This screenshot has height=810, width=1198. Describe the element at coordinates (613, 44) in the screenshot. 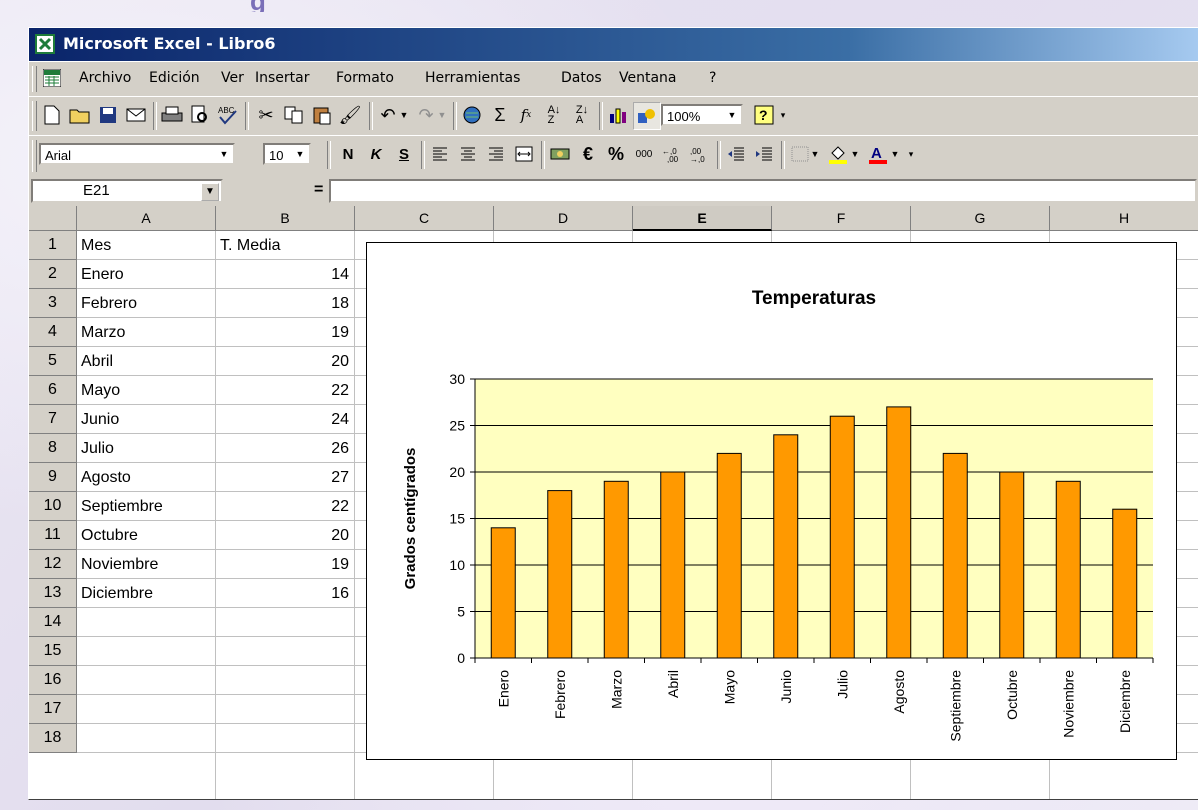

I see `title-bar: Microsoft Excel - Libro6` at that location.